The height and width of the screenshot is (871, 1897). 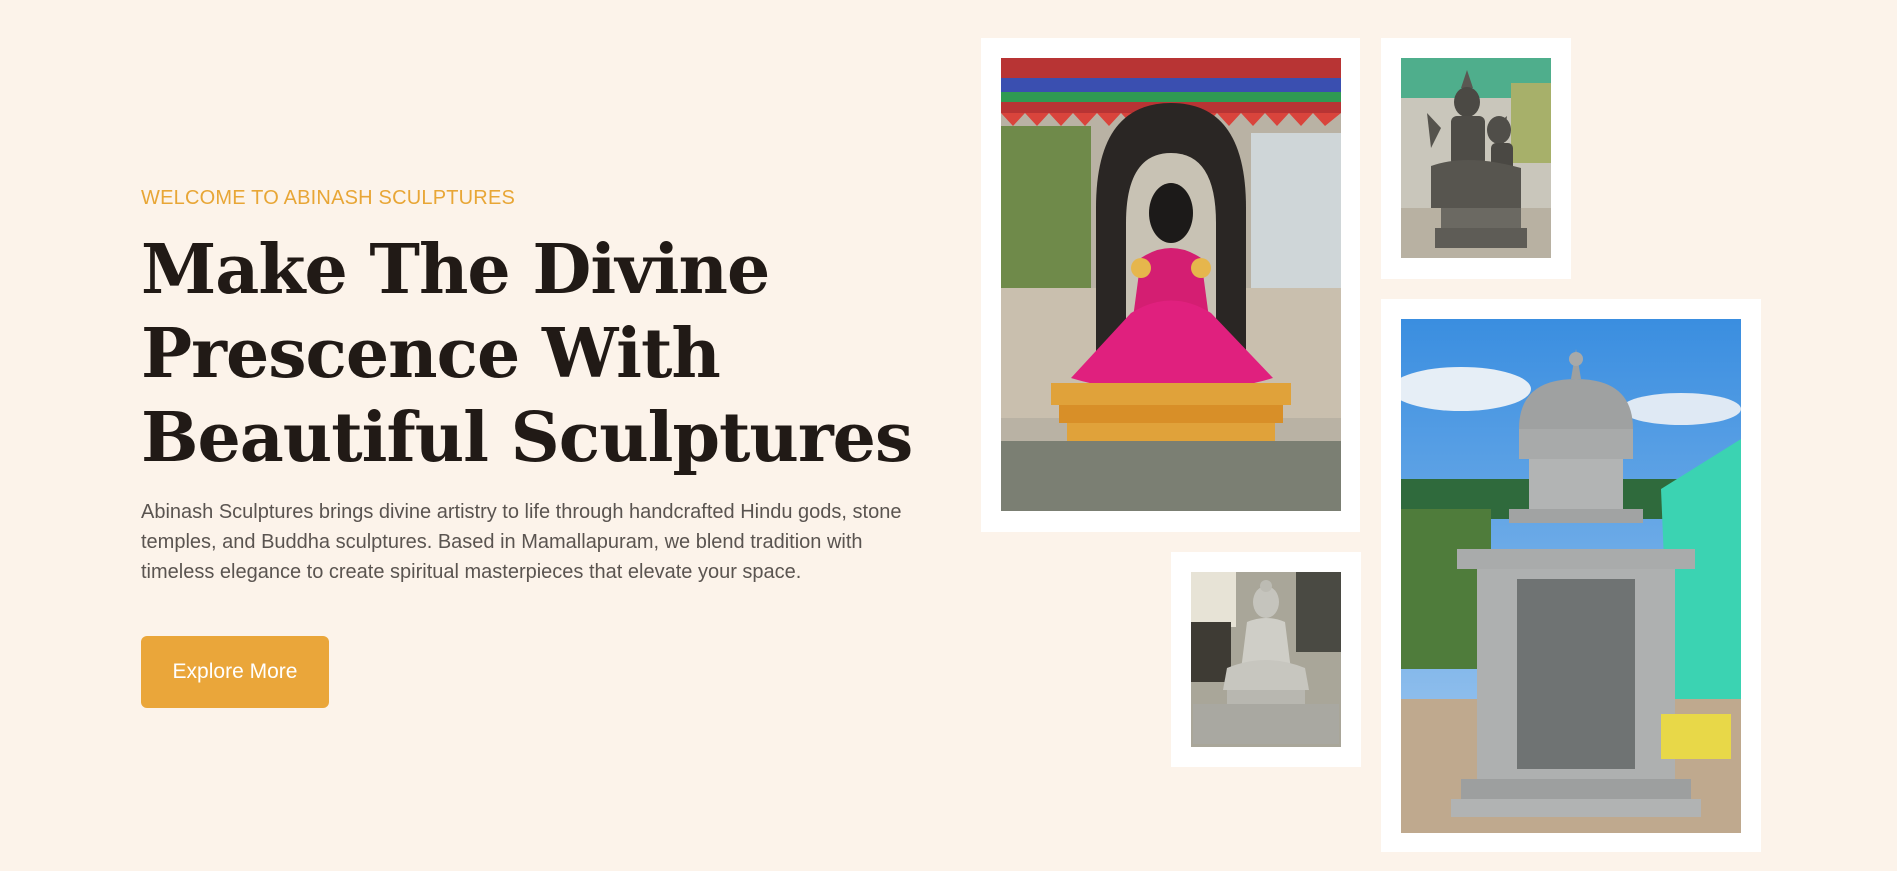 I want to click on stone-deity-frame, so click(x=1476, y=158).